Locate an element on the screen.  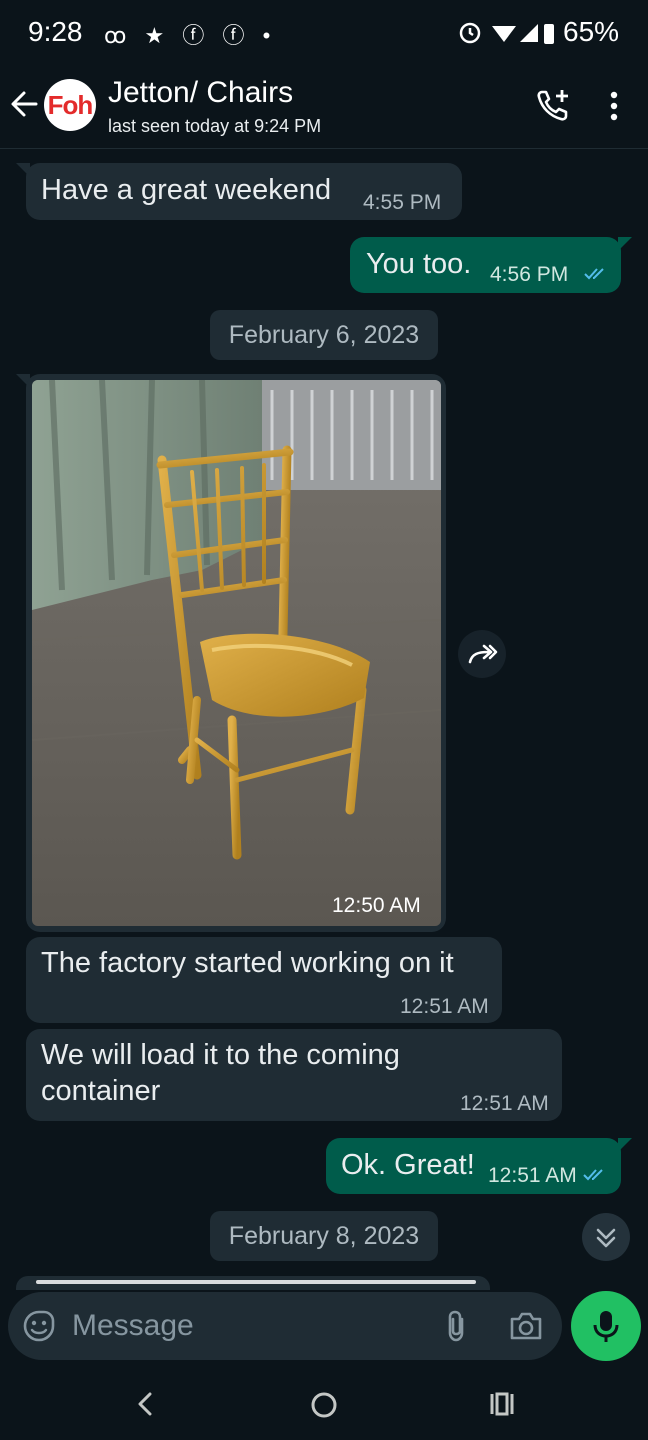
system-navigation-bar is located at coordinates (324, 1407).